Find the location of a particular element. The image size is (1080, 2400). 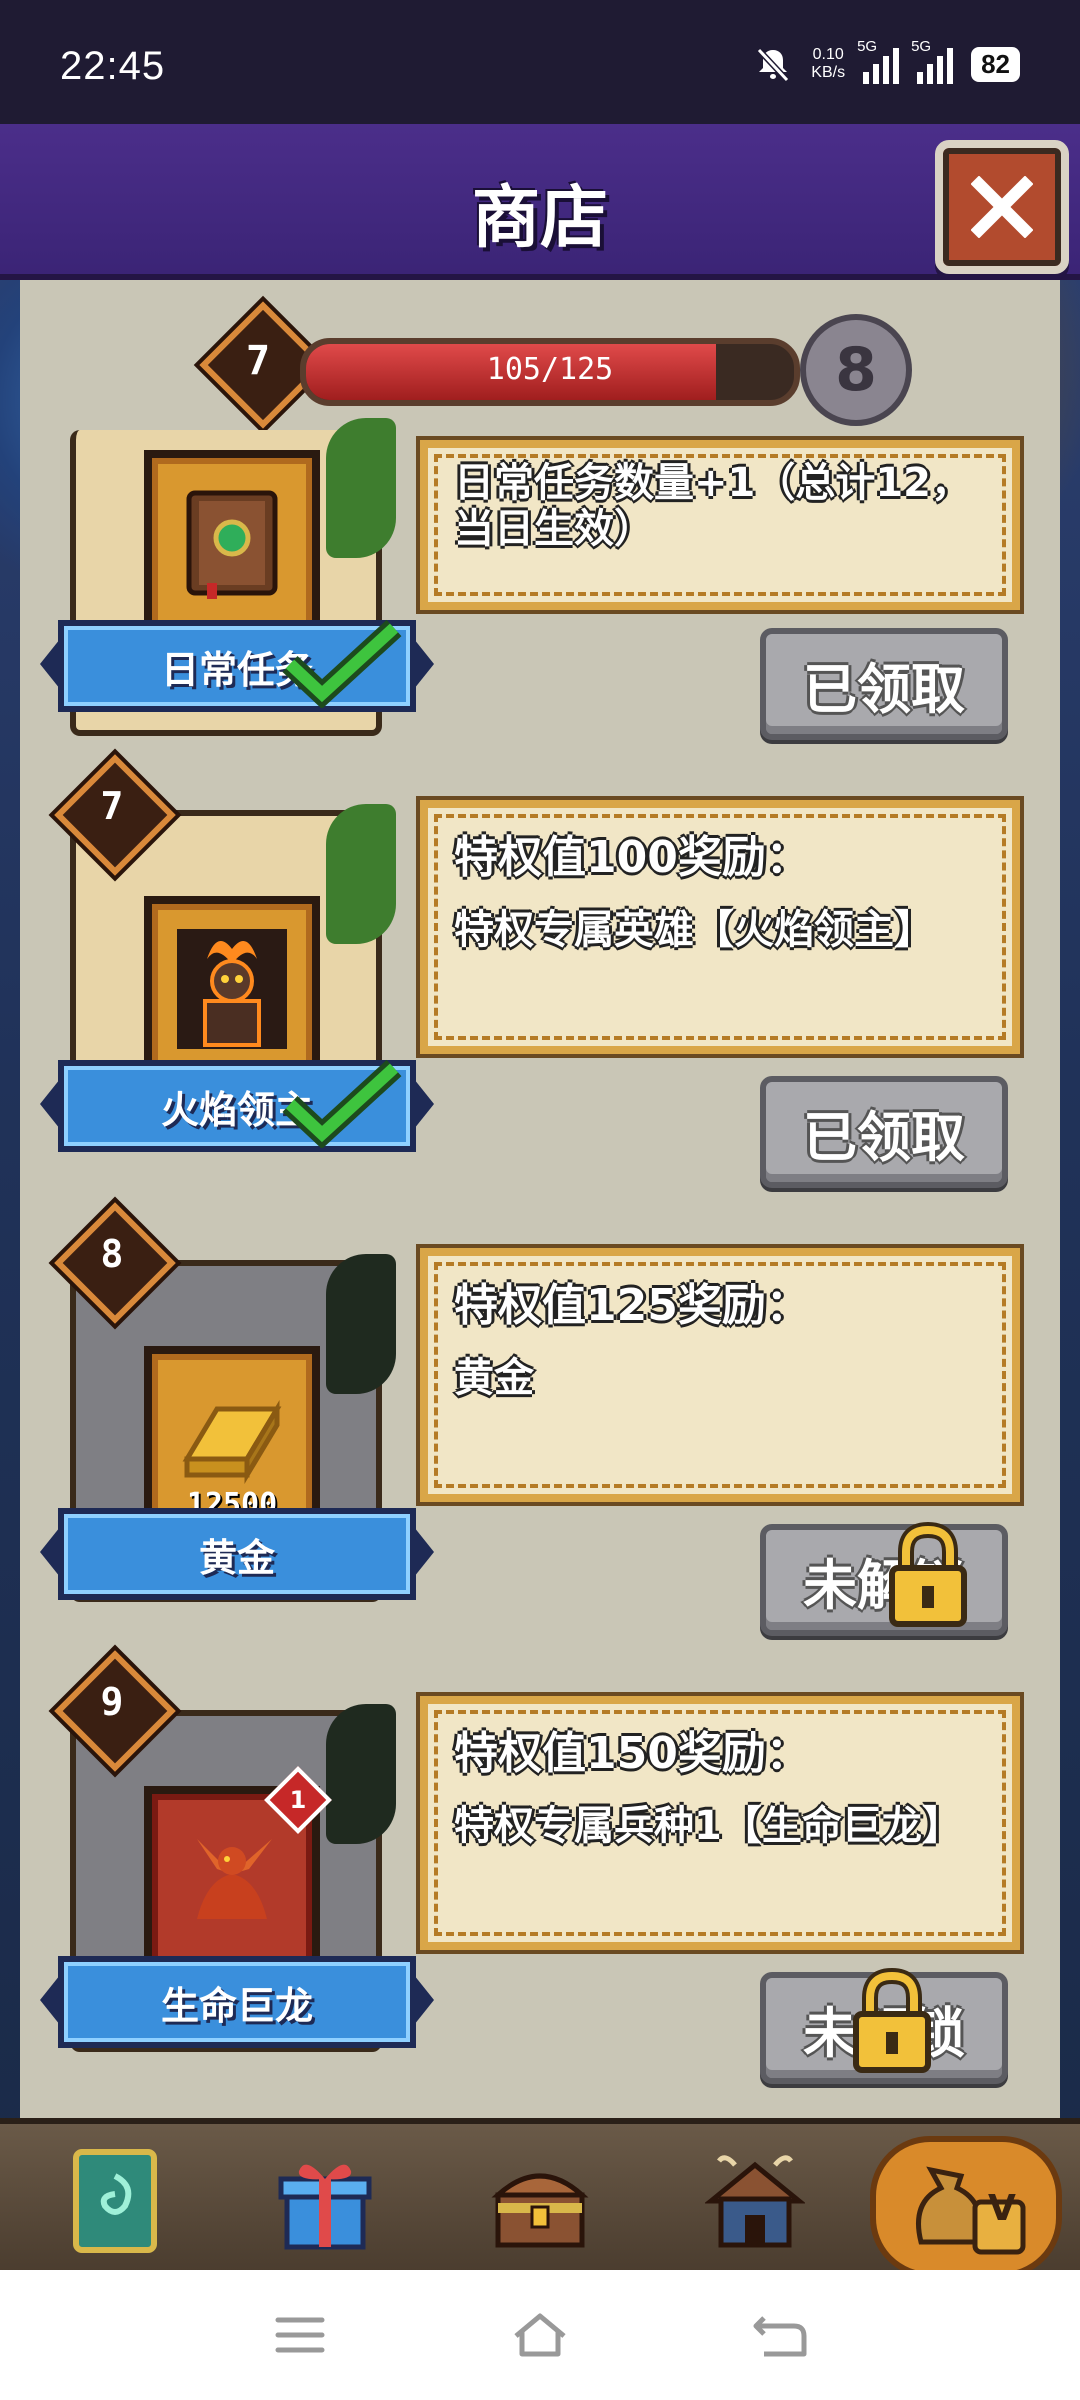

privilege-progress-bar: 105/125 is located at coordinates (550, 372).